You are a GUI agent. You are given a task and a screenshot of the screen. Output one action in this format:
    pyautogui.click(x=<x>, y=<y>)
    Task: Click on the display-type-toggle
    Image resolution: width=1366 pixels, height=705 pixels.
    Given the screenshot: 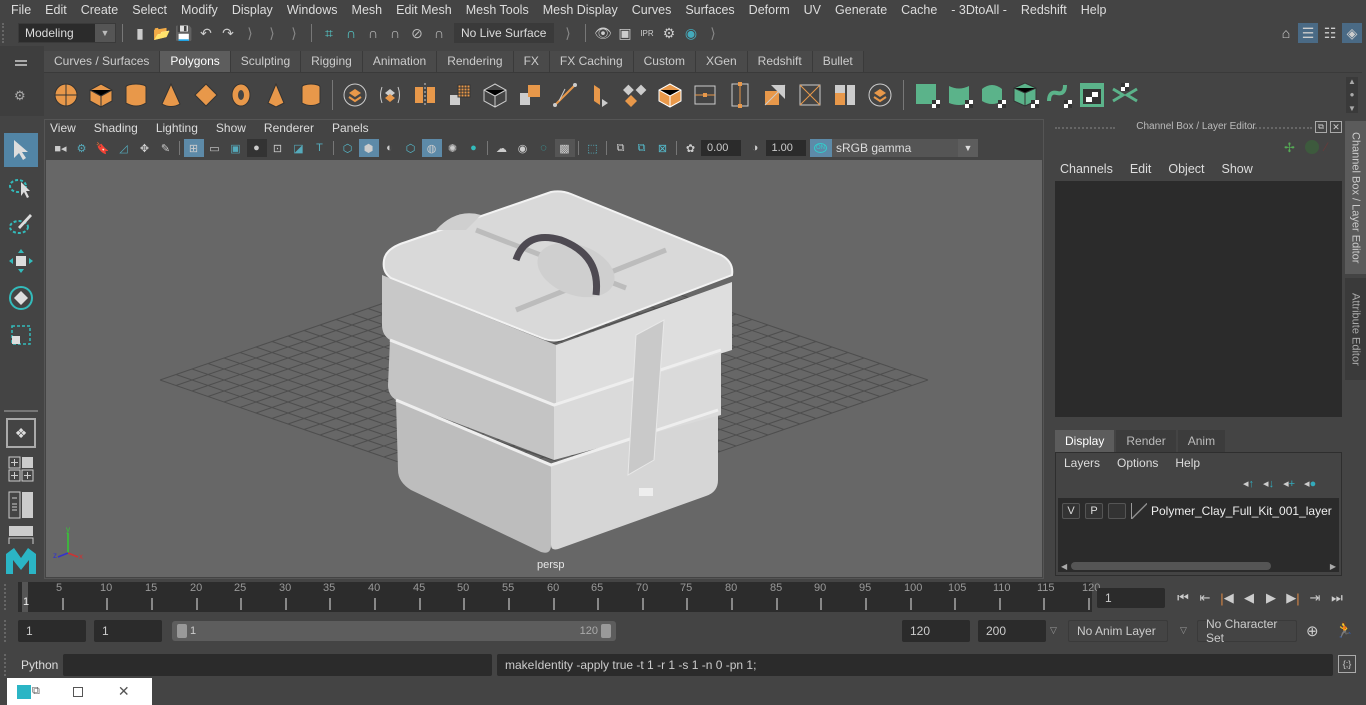 What is the action you would take?
    pyautogui.click(x=1117, y=511)
    